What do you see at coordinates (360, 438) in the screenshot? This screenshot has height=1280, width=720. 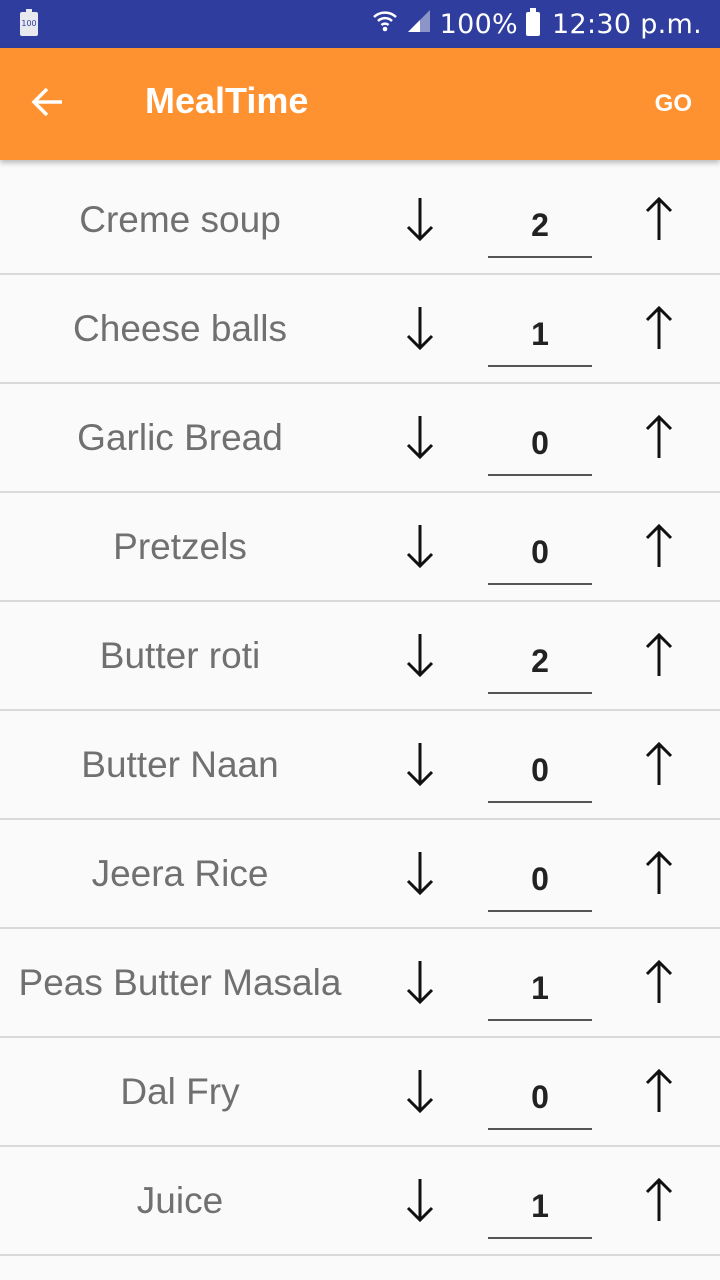 I see `list-item: Garlic Bread 0` at bounding box center [360, 438].